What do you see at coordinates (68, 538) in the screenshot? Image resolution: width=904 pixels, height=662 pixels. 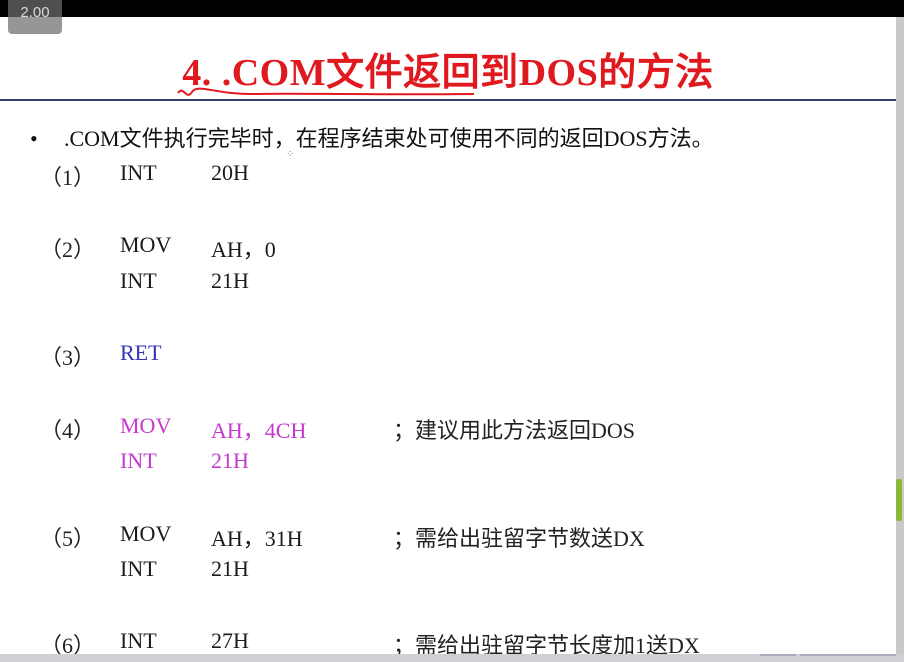 I see `row-number: （5）` at bounding box center [68, 538].